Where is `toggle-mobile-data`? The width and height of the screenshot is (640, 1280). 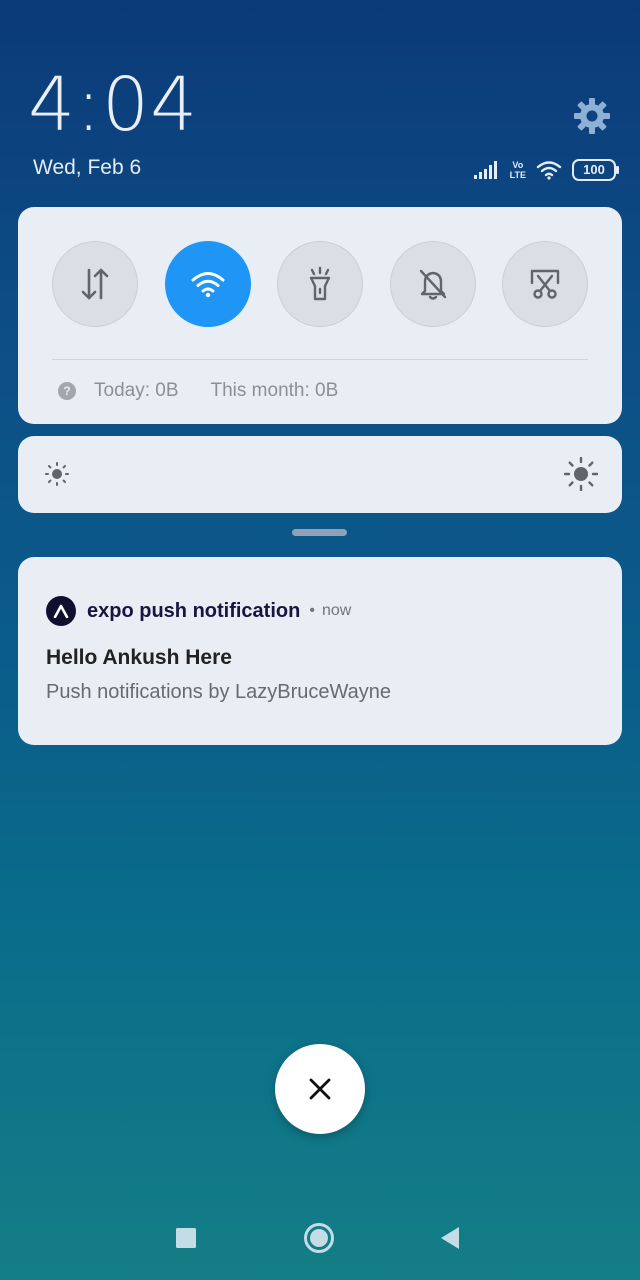
toggle-mobile-data is located at coordinates (95, 284).